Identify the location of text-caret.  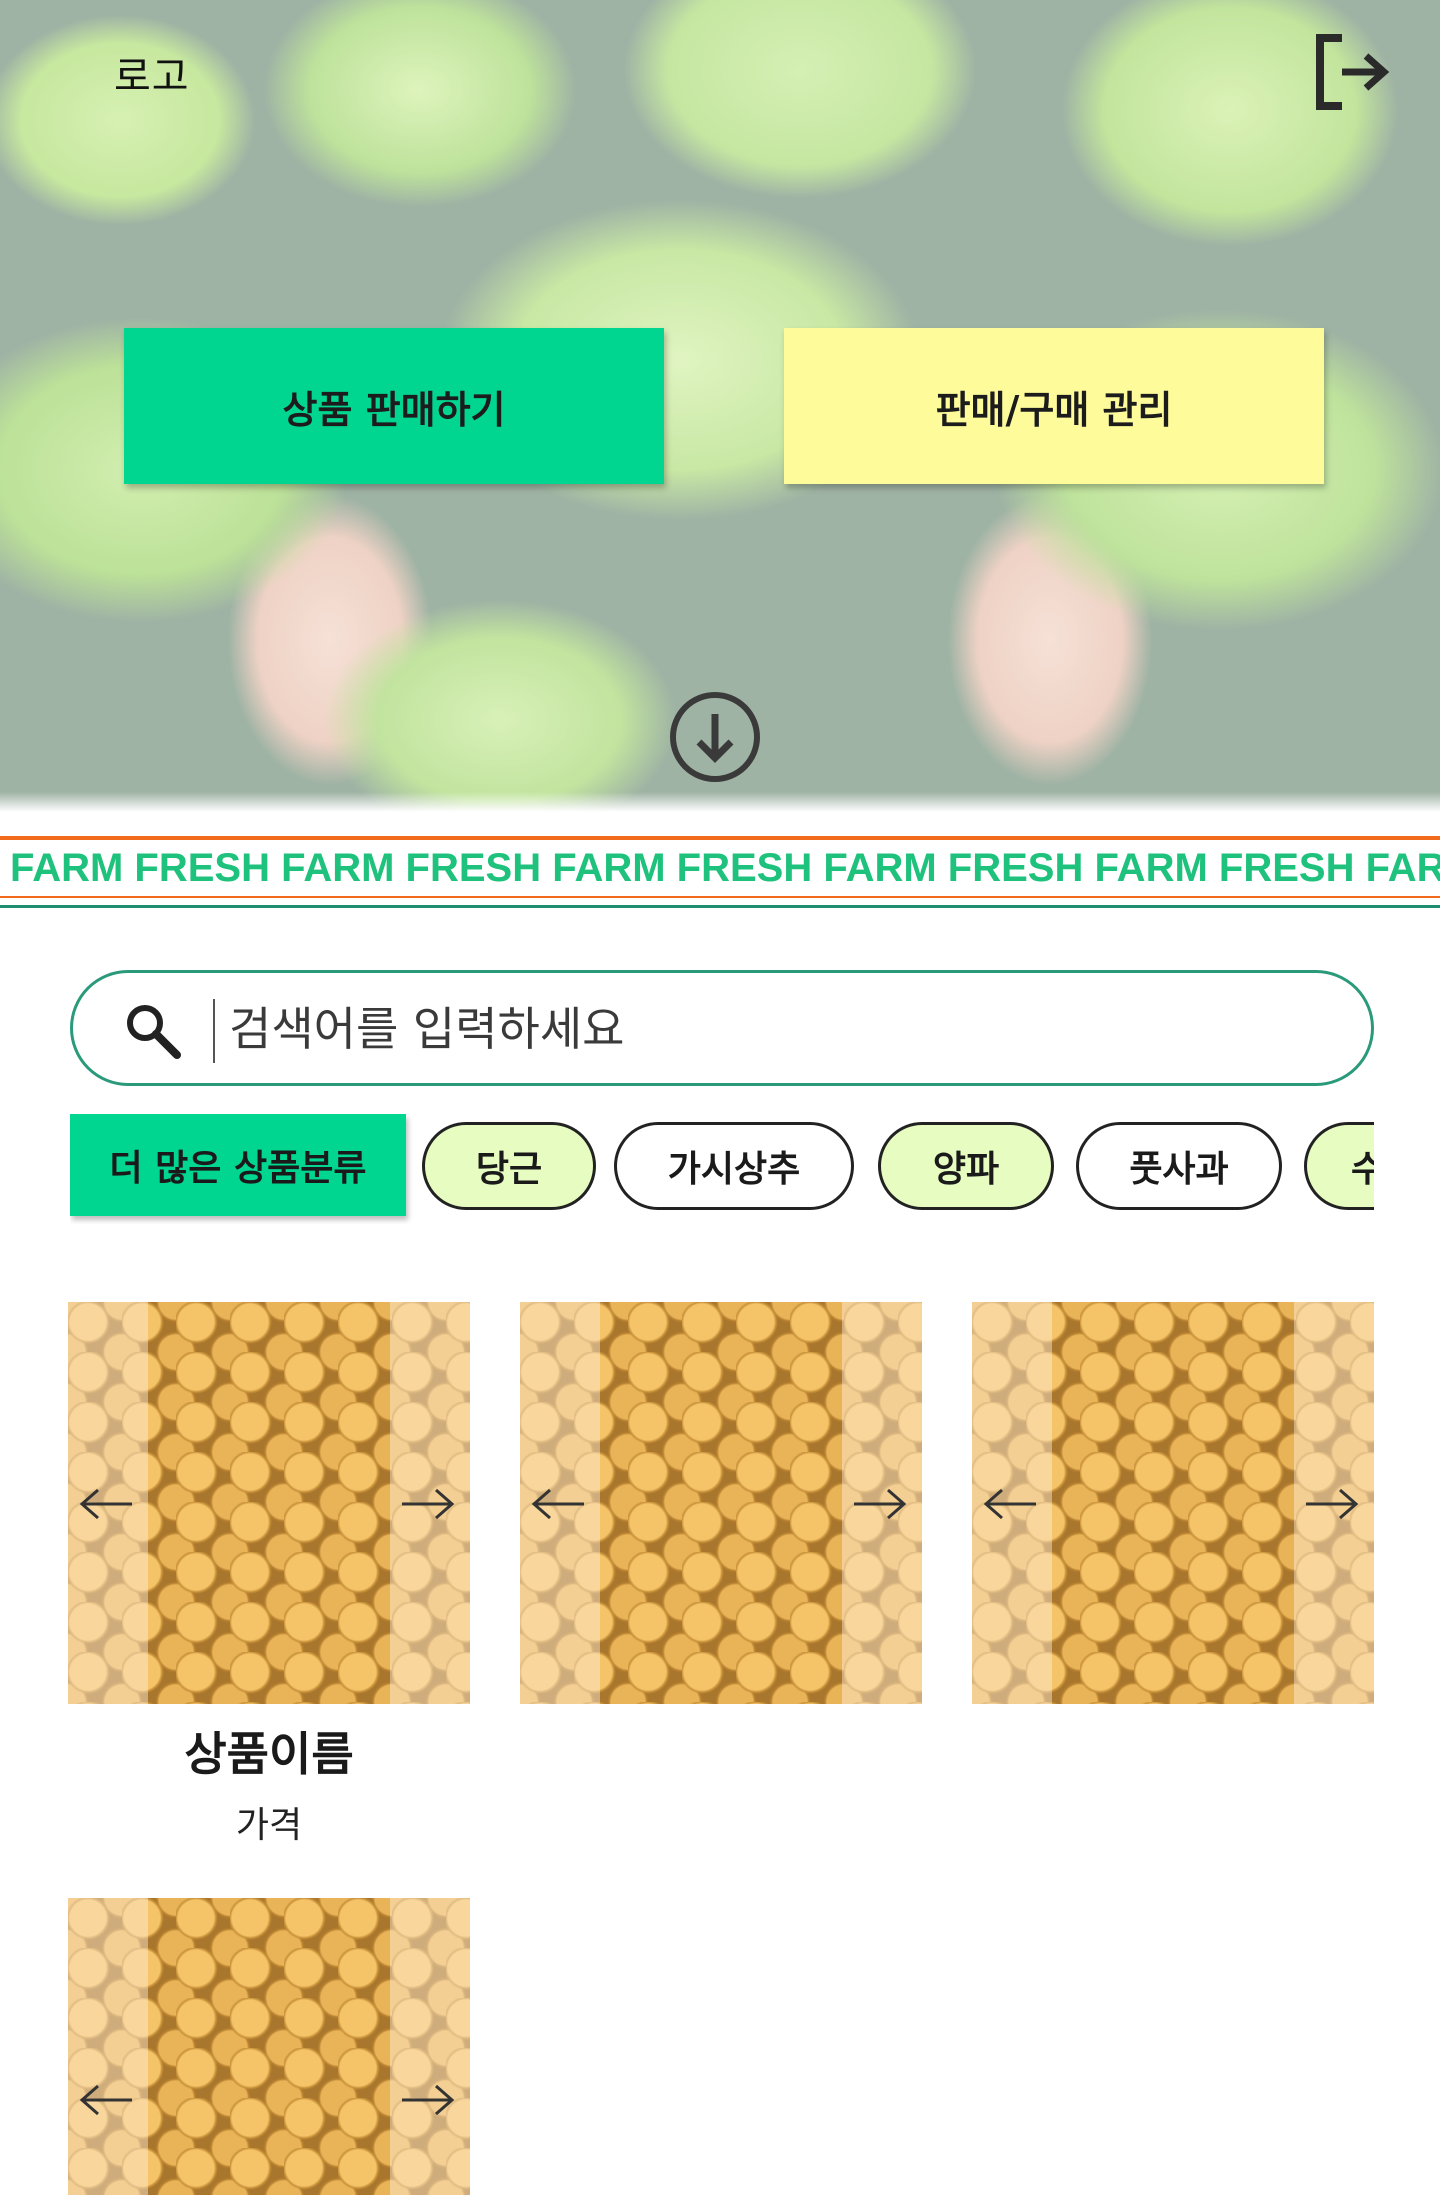
(214, 1031).